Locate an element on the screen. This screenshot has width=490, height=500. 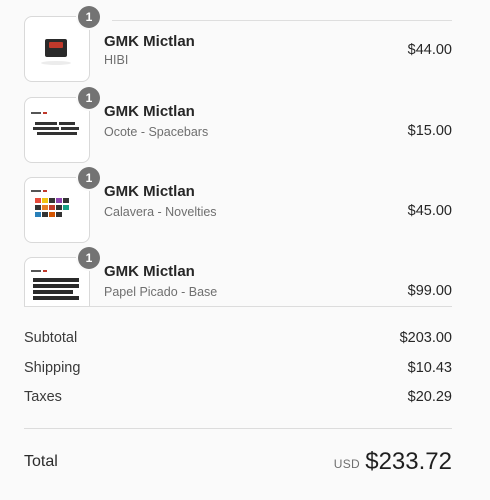
subtotal-row: Subtotal $203.00 is located at coordinates (238, 340).